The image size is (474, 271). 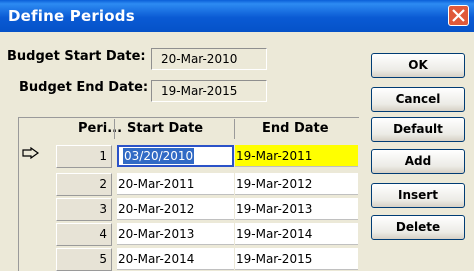 I want to click on end-date-cell: 19-Mar-2013, so click(x=296, y=209).